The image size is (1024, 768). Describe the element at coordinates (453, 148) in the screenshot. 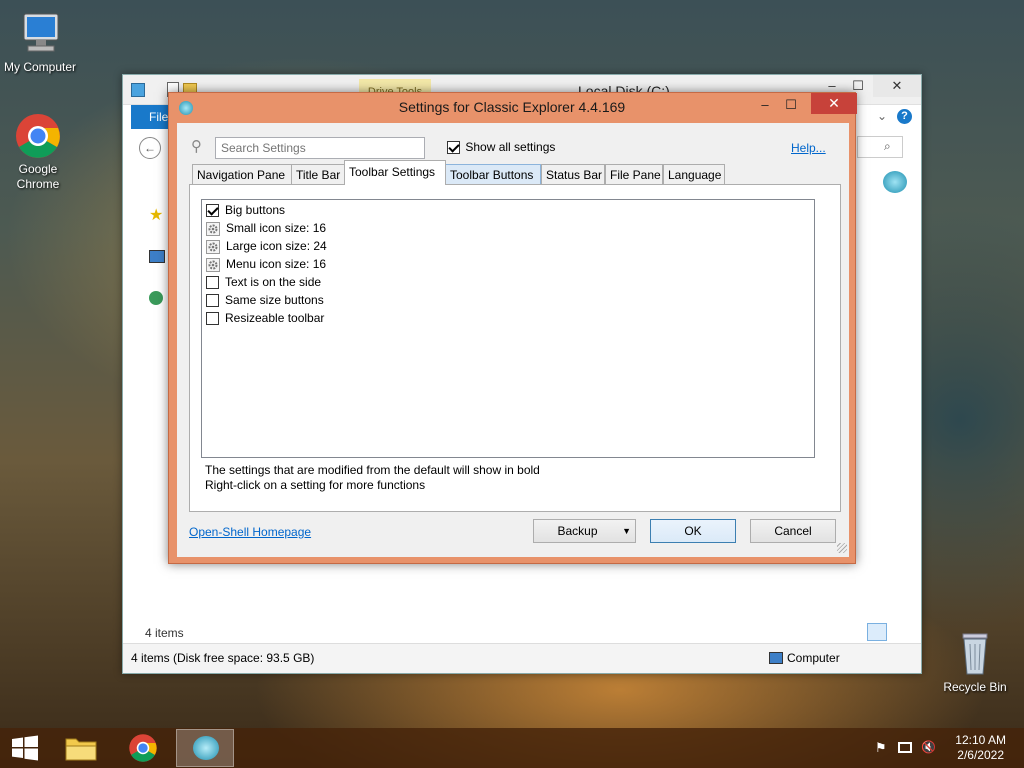

I see `show-all-settings-checkbox` at that location.